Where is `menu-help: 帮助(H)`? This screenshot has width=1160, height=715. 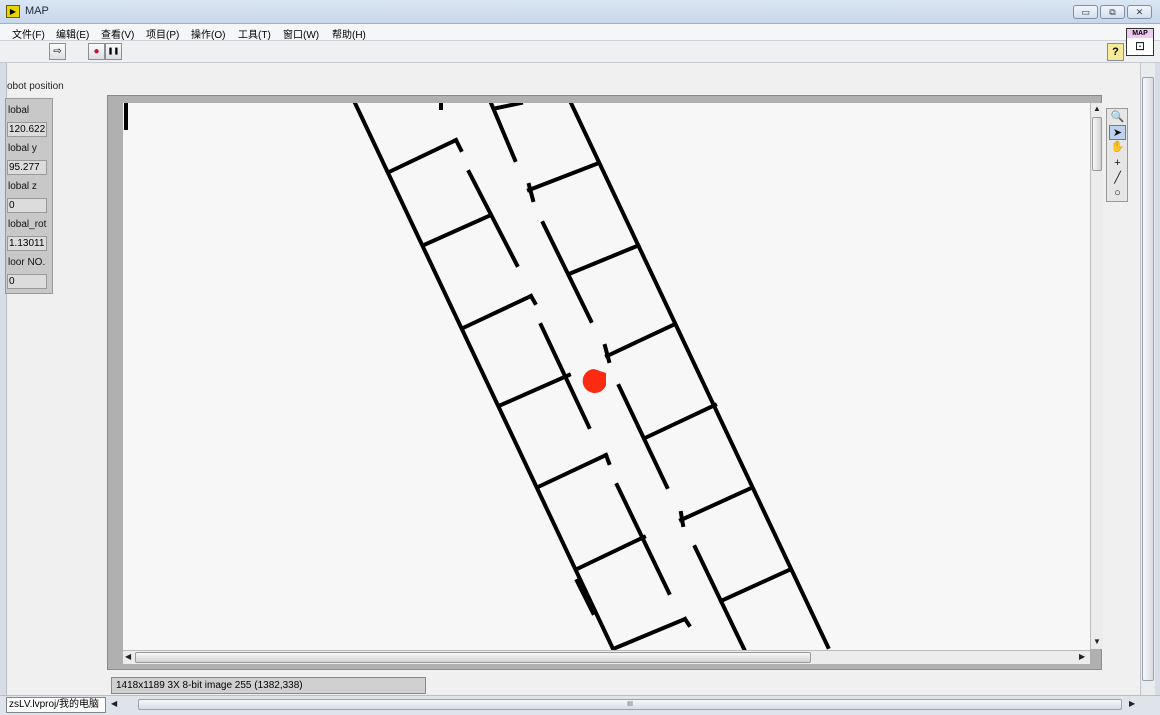 menu-help: 帮助(H) is located at coordinates (349, 33).